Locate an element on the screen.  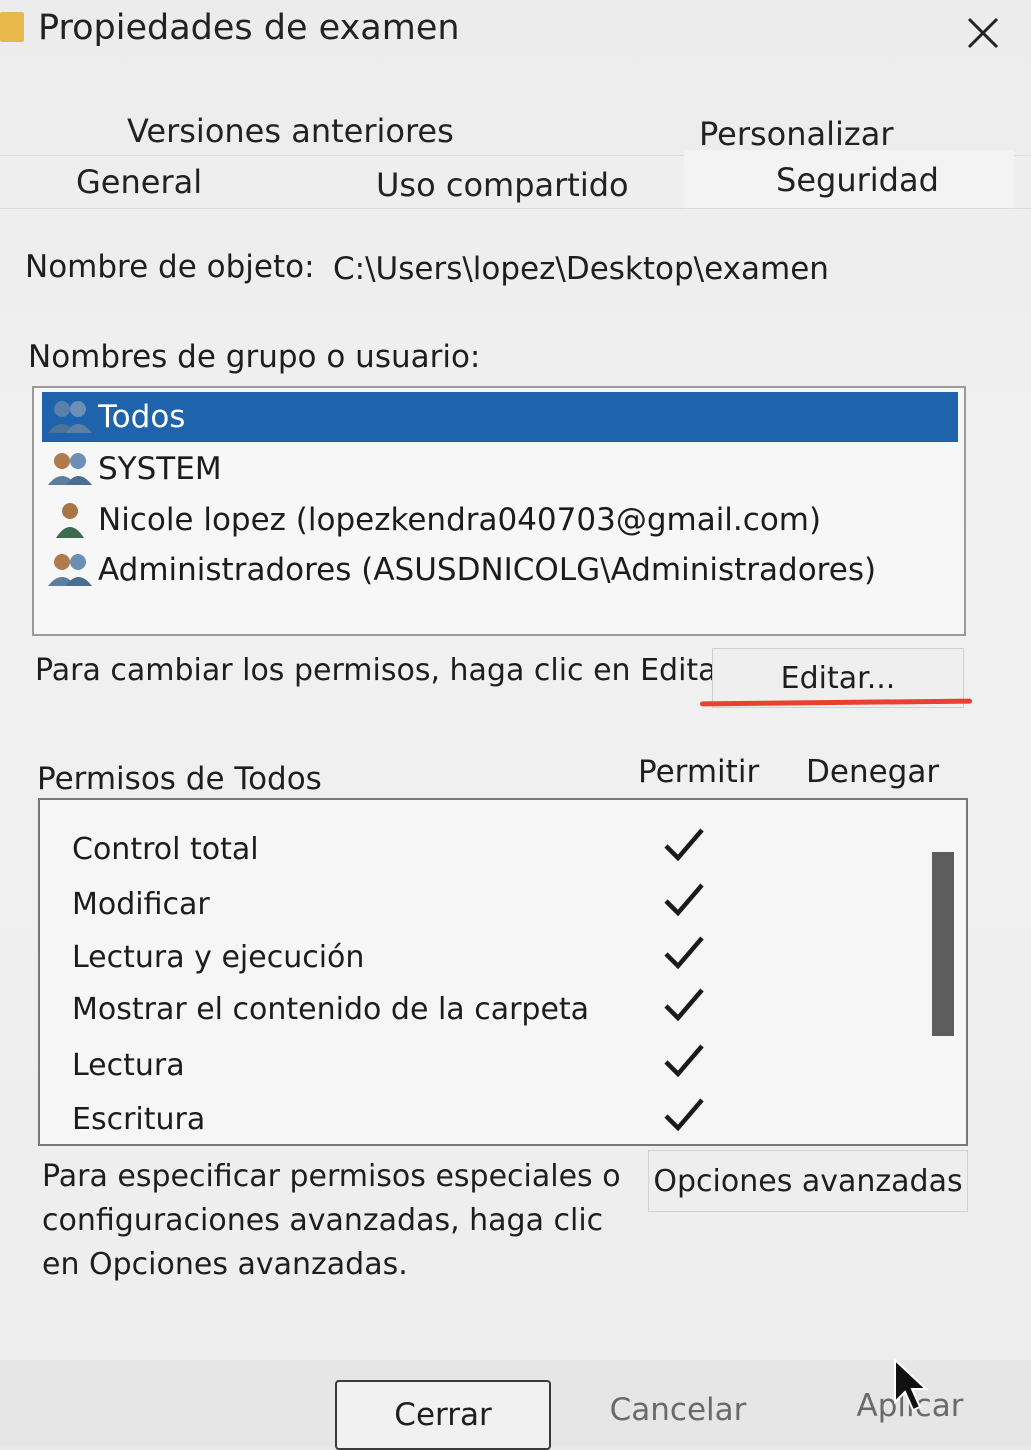
permission-name: Lectura y ejecución is located at coordinates (218, 957).